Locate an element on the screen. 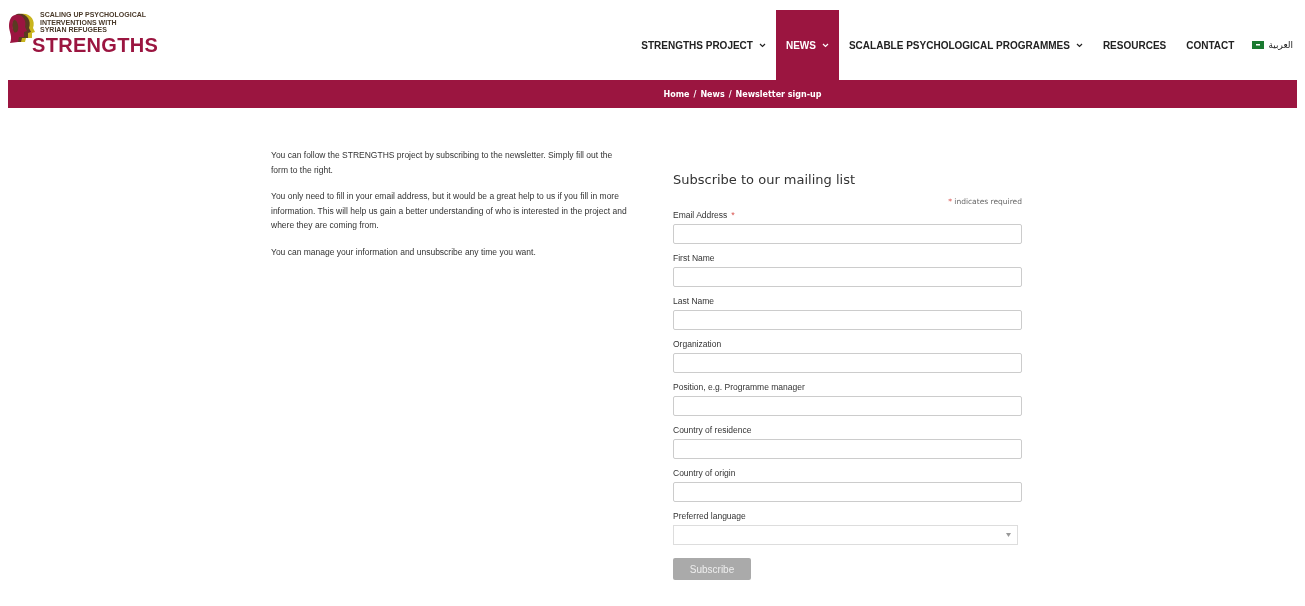  form-title: Subscribe to our mailing list is located at coordinates (765, 179).